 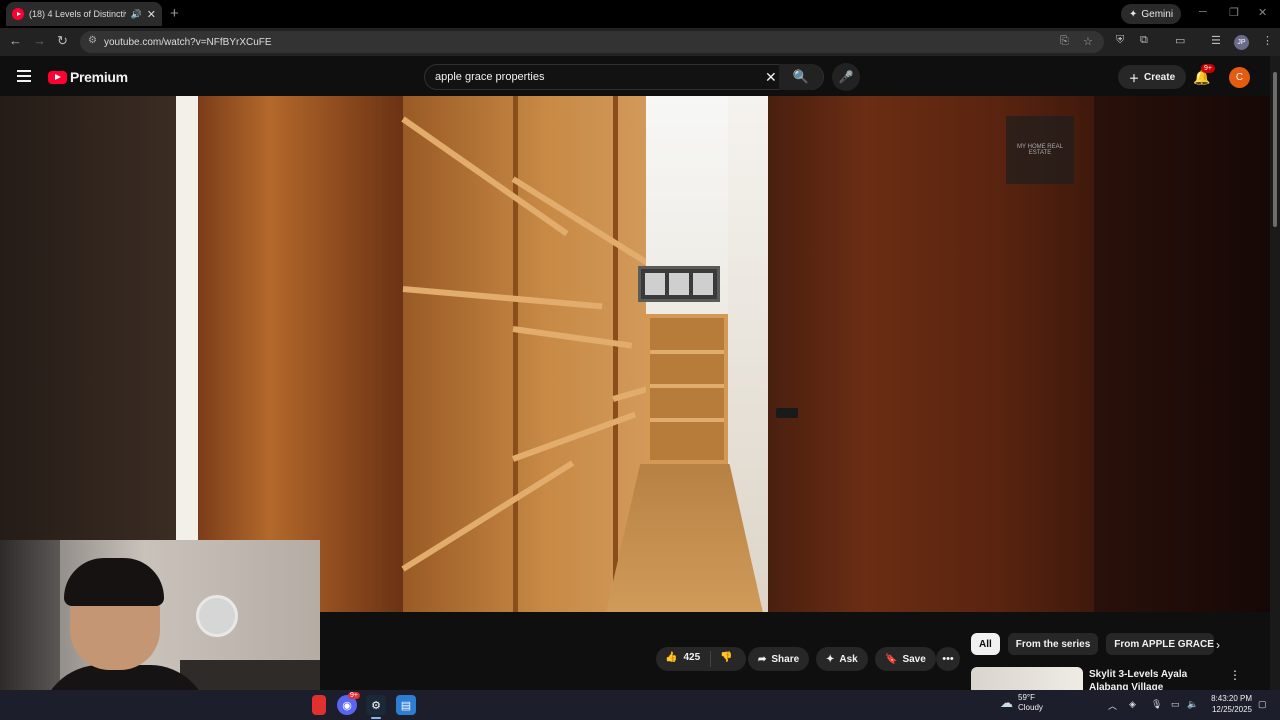 I want to click on ask-label: Ask, so click(x=848, y=659).